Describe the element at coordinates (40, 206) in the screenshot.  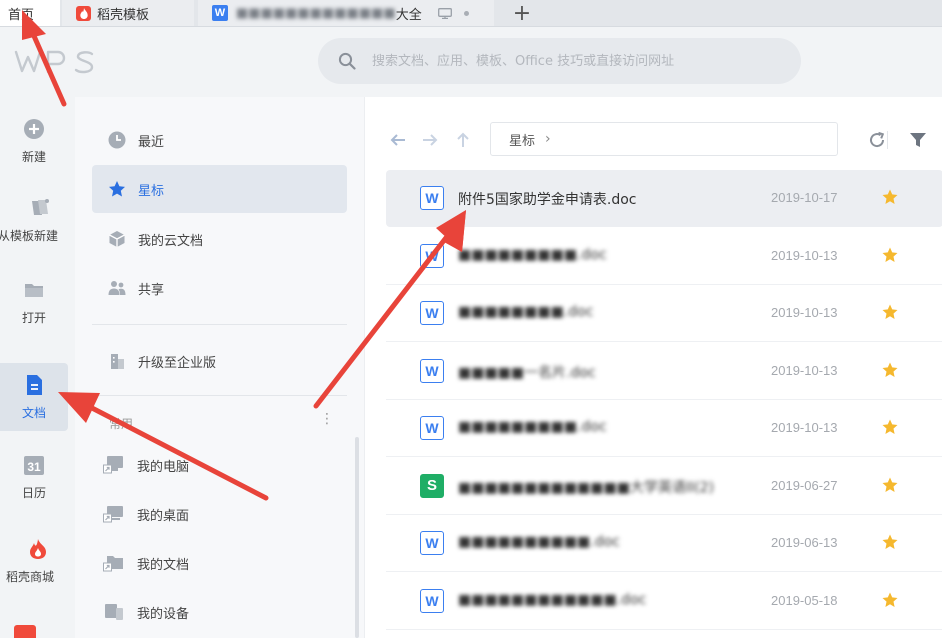
I see `template-icon` at that location.